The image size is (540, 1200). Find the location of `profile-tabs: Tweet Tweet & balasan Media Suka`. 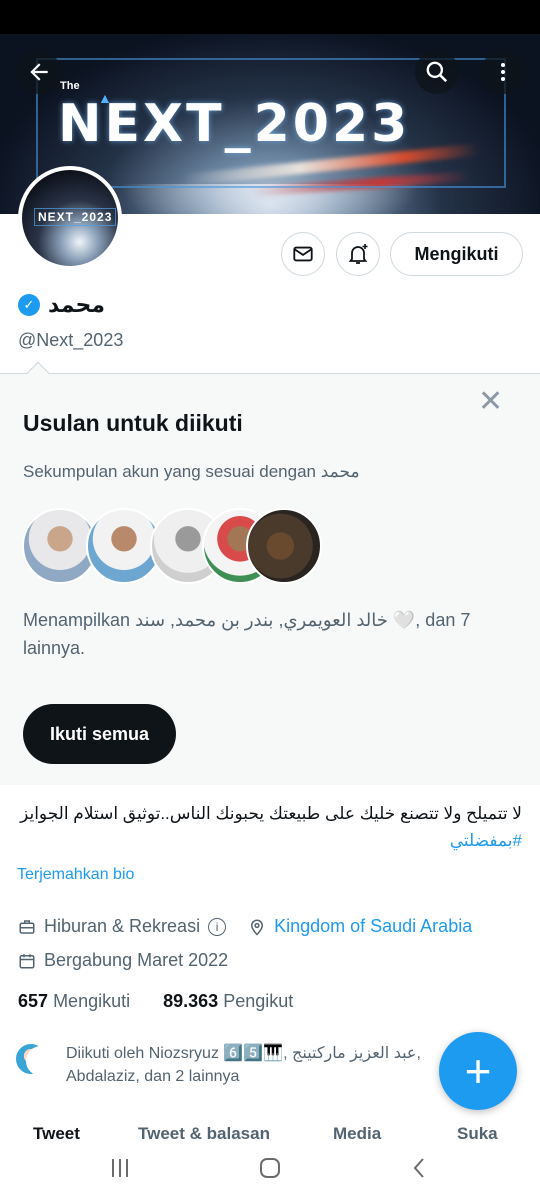

profile-tabs: Tweet Tweet & balasan Media Suka is located at coordinates (270, 1130).